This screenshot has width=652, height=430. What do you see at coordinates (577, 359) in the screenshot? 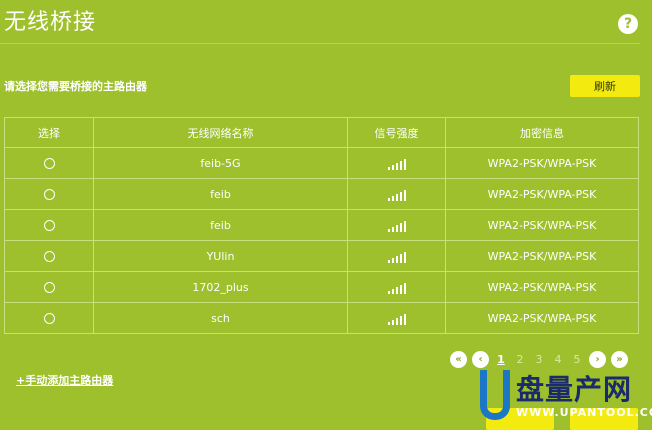
I see `page-5: 5` at bounding box center [577, 359].